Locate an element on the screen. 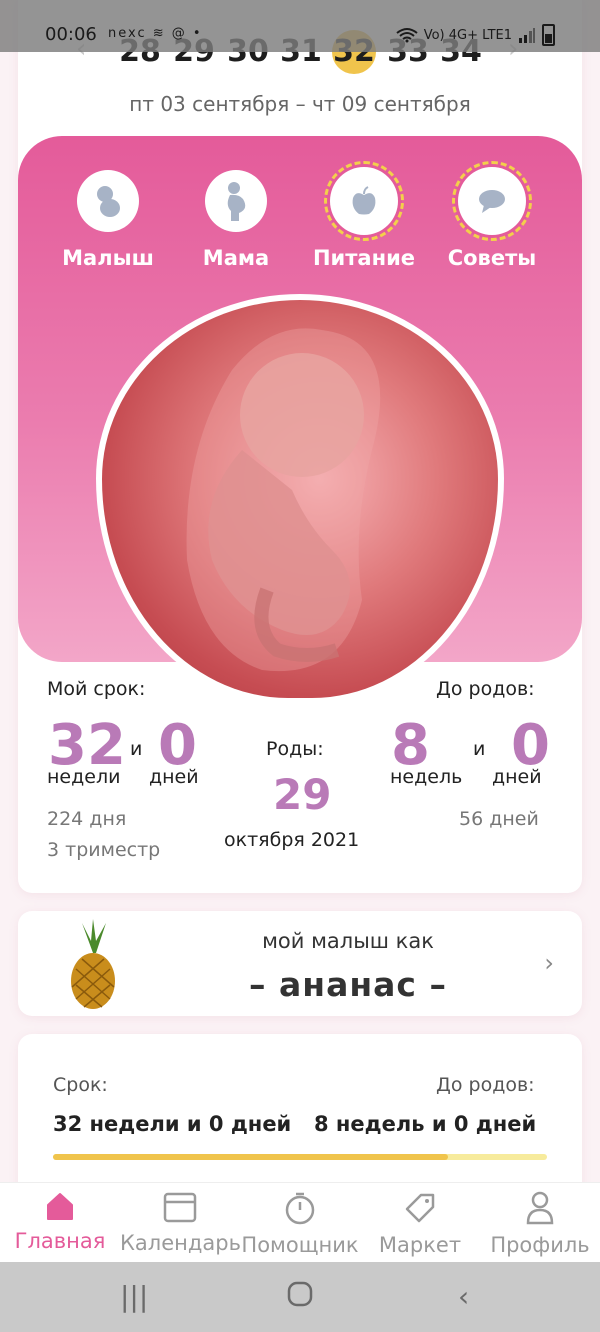  category-label: Малыш is located at coordinates (108, 258).